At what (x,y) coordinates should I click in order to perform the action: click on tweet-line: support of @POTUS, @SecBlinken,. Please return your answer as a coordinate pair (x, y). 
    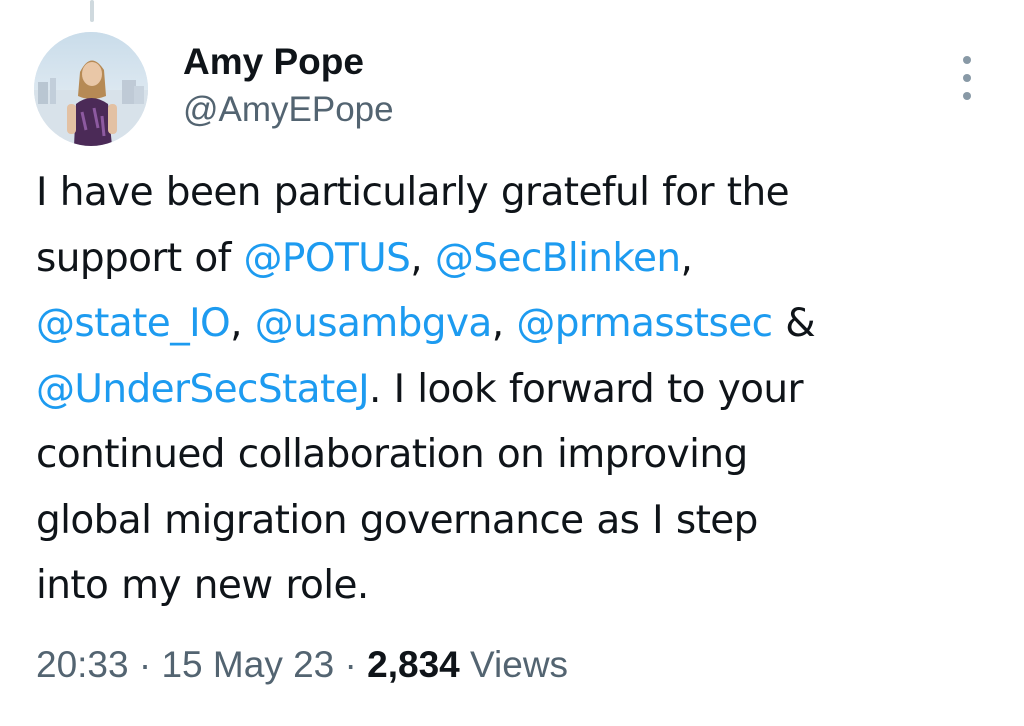
    Looking at the image, I should click on (521, 259).